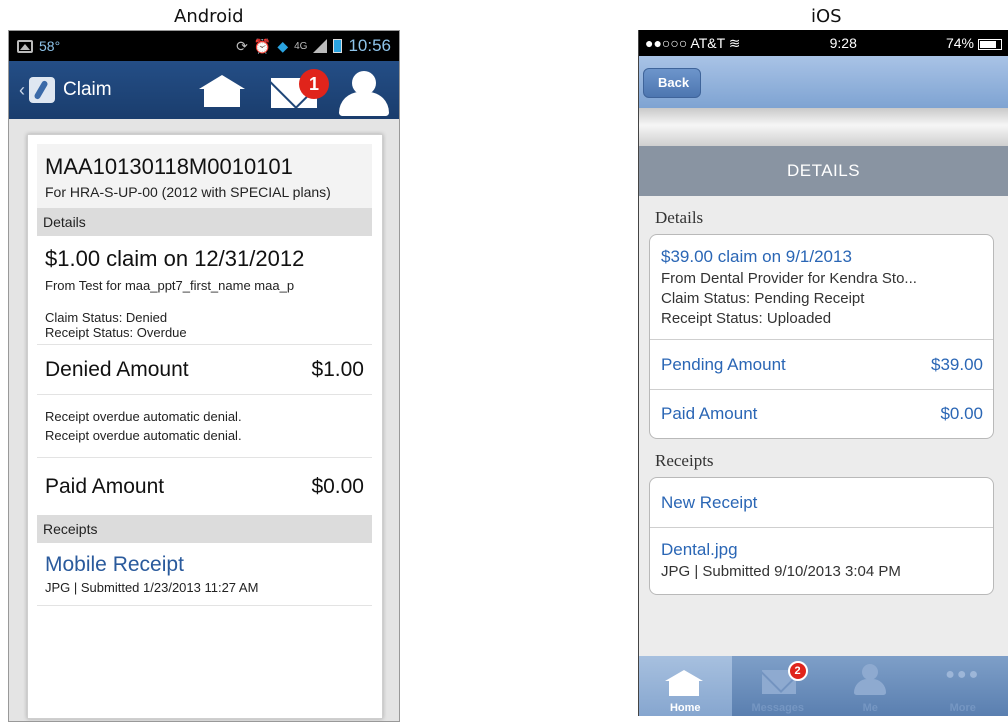  Describe the element at coordinates (763, 298) in the screenshot. I see `claim-status: Claim Status: Pending Receipt` at that location.